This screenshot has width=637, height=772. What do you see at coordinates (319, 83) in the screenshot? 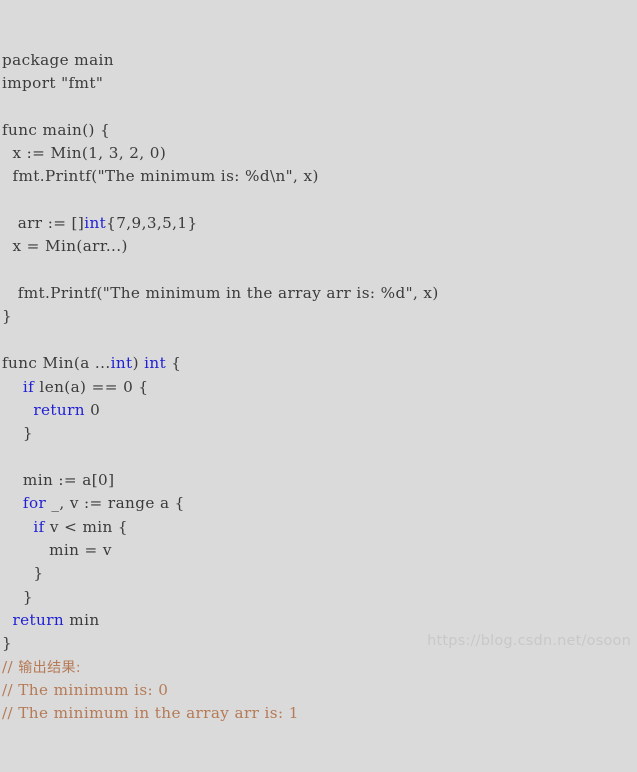
I see `code-line: import "fmt"` at bounding box center [319, 83].